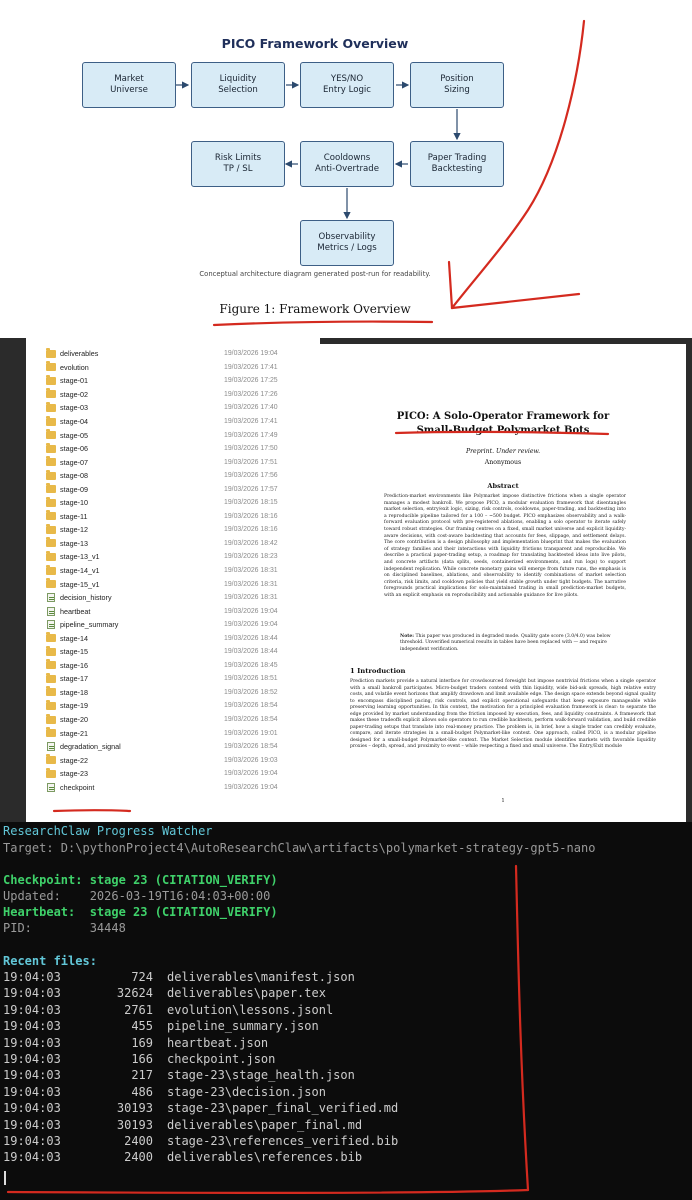 The image size is (692, 1200). What do you see at coordinates (251, 503) in the screenshot?
I see `file-date: 19/03/2026 18:15` at bounding box center [251, 503].